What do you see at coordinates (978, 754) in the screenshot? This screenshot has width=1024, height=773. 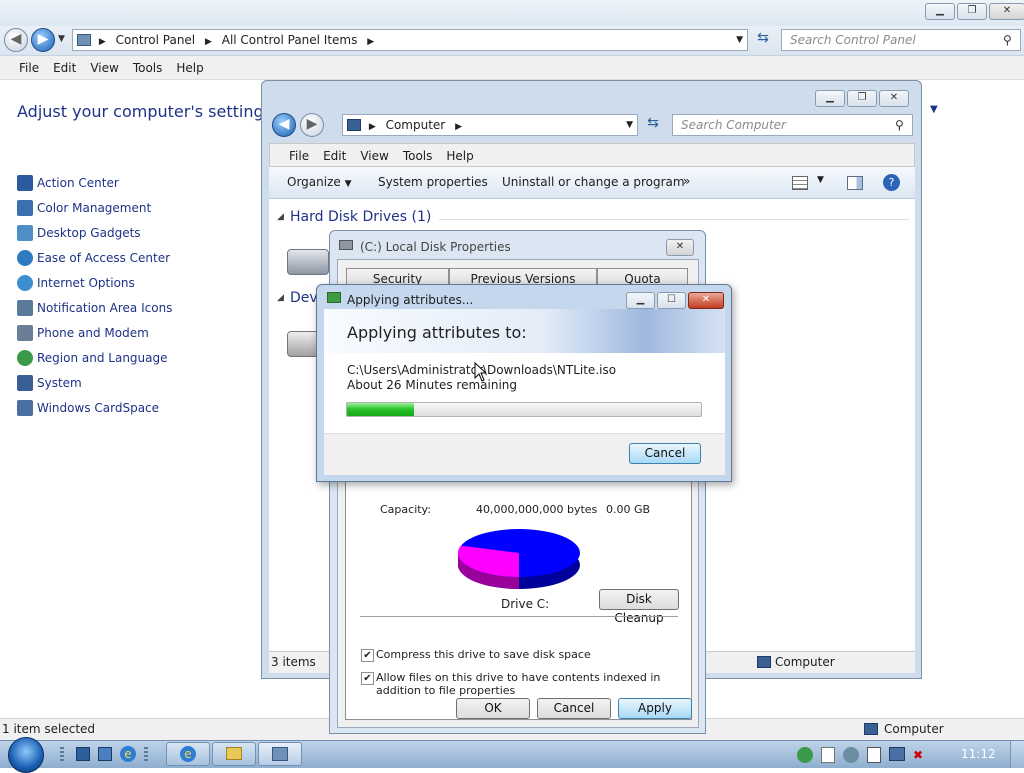 I see `clock: 11:12` at bounding box center [978, 754].